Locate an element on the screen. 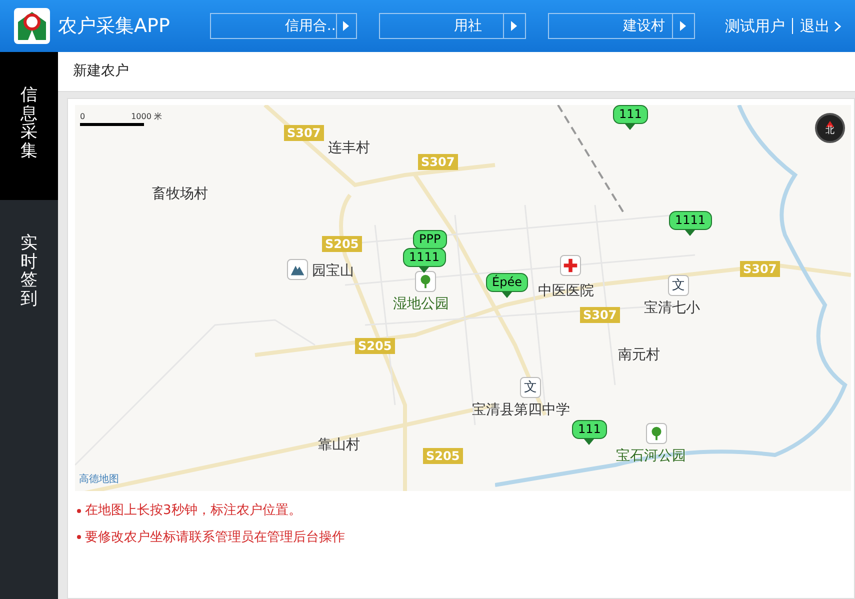  place-label: 连丰村 is located at coordinates (349, 148).